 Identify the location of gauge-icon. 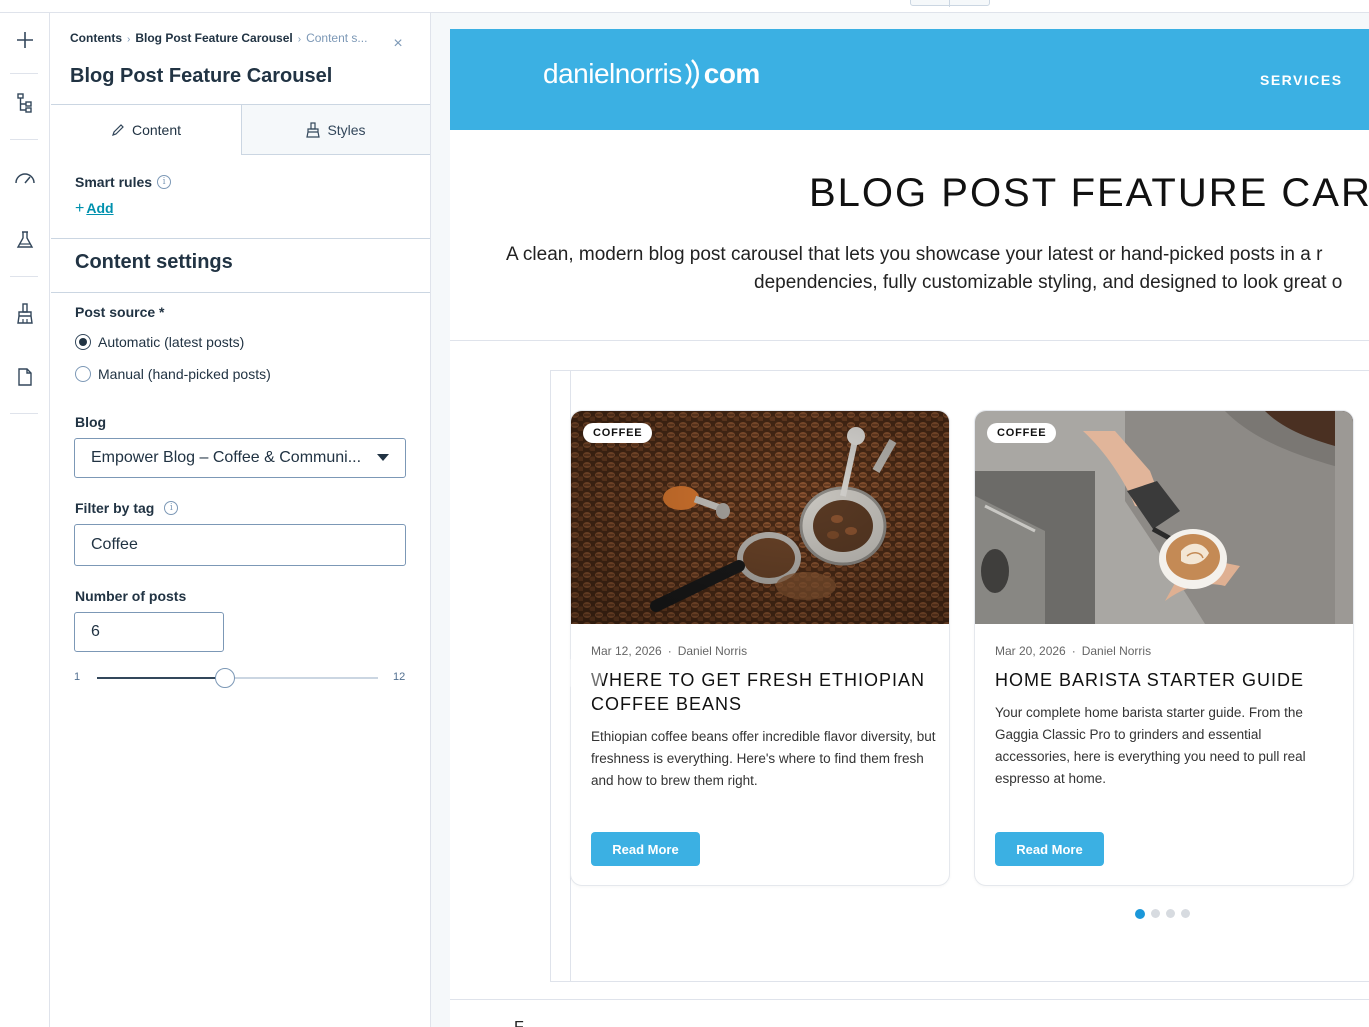
(25, 178).